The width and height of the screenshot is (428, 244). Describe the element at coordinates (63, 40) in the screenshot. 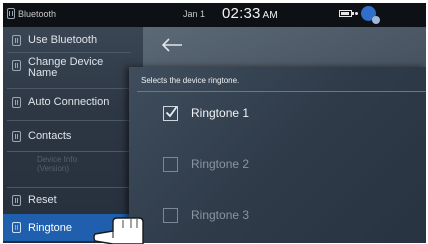

I see `sidebar-item-label: Use Bluetooth` at that location.